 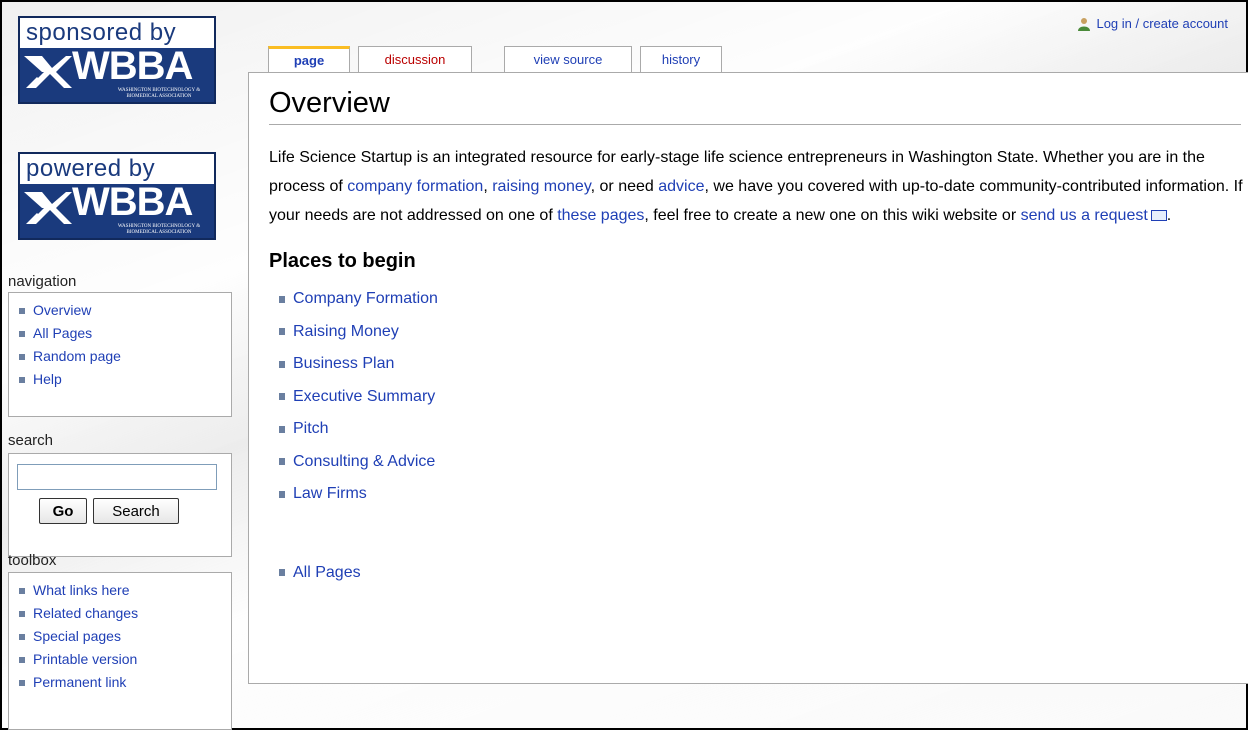 I want to click on nav-link: All Pages, so click(x=62, y=333).